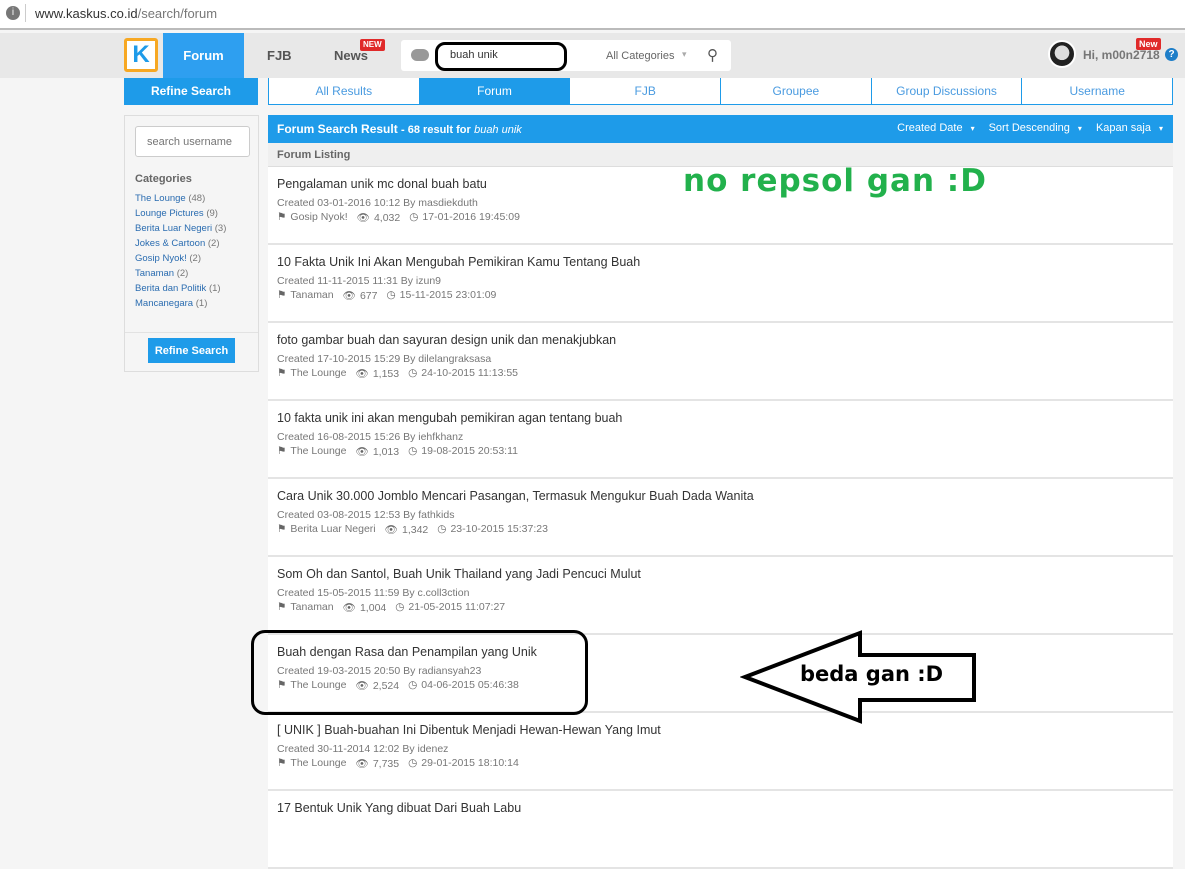 The image size is (1185, 869). Describe the element at coordinates (872, 674) in the screenshot. I see `annotation-arrow-text: beda gan :D` at that location.